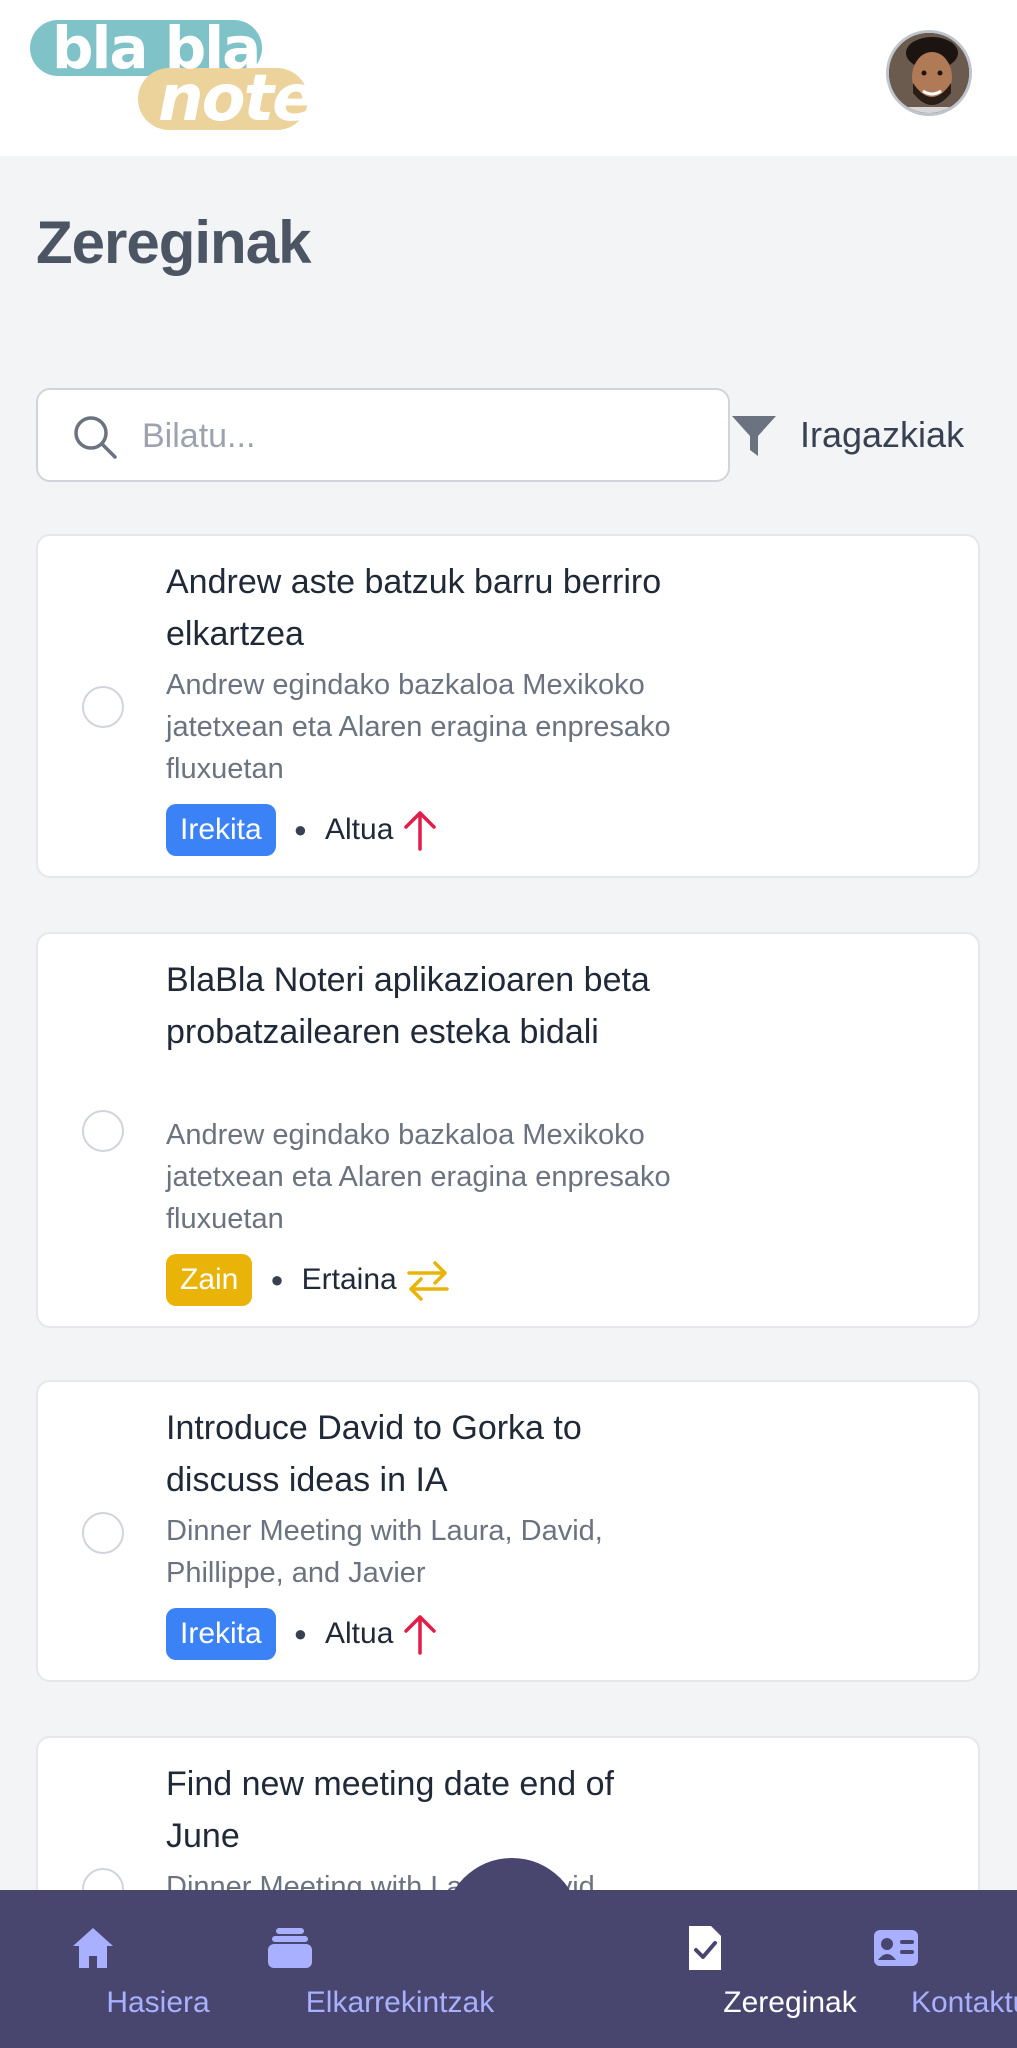 This screenshot has width=1017, height=2048. I want to click on avatar-photo, so click(929, 73).